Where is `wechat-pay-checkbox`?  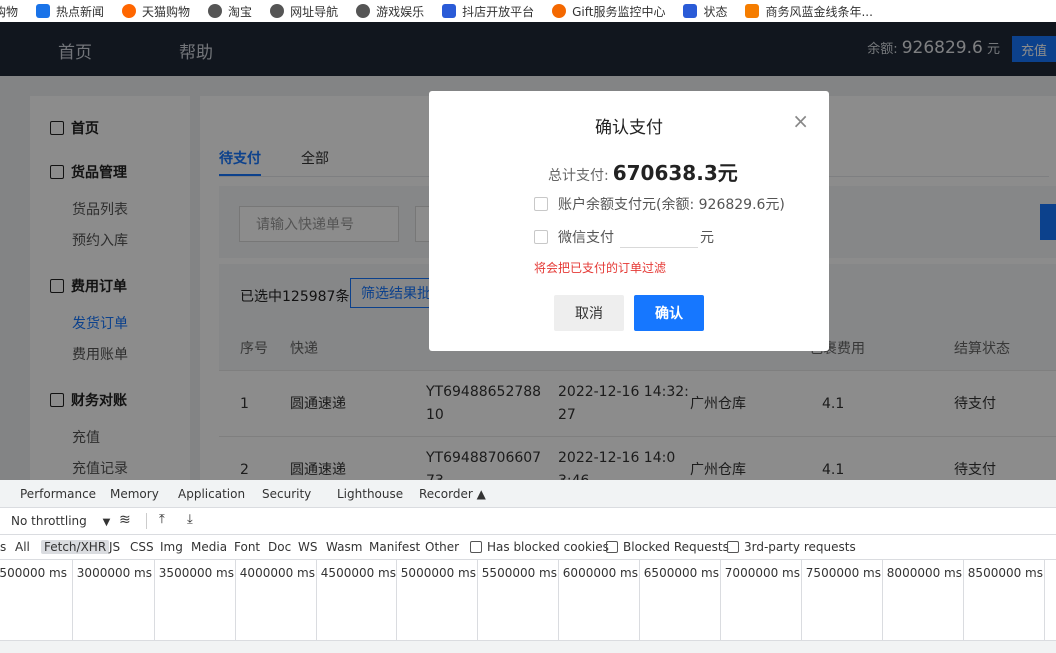
wechat-pay-checkbox is located at coordinates (541, 237).